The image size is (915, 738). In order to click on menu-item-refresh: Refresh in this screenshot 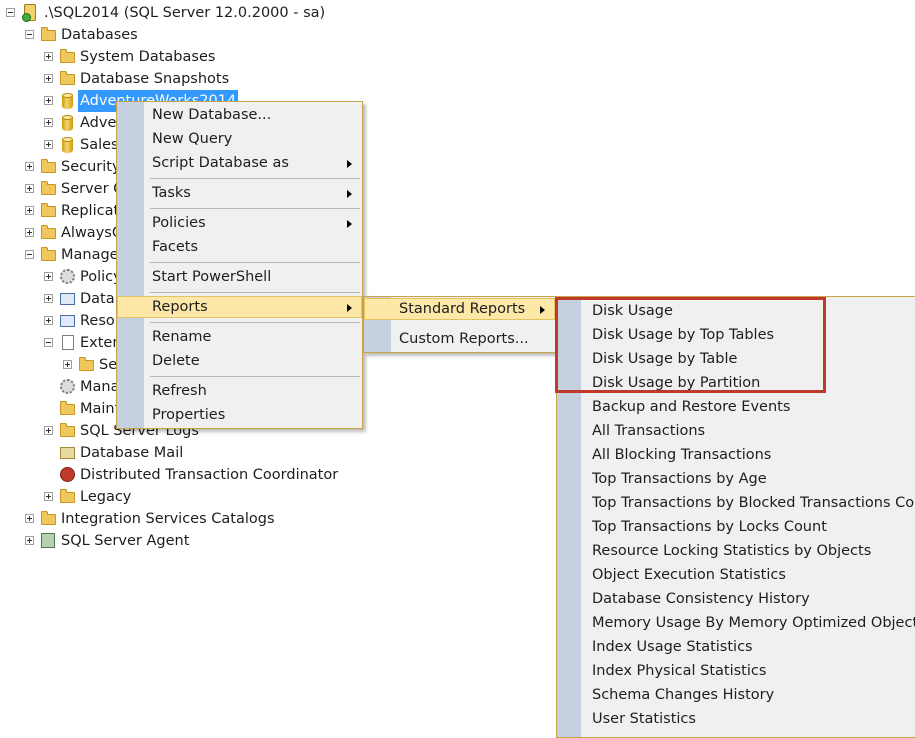, I will do `click(239, 391)`.